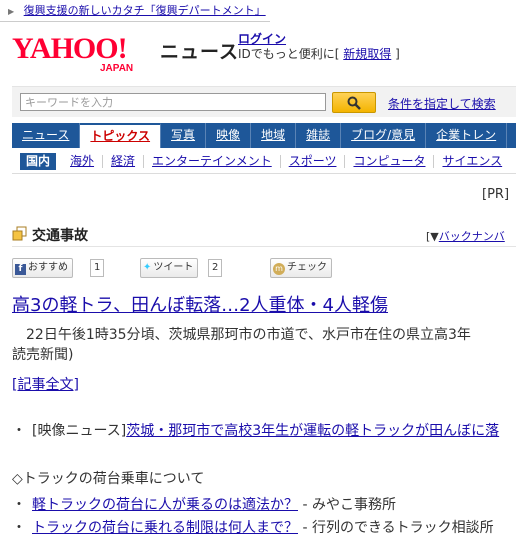  What do you see at coordinates (46, 135) in the screenshot?
I see `tab-news: ニュース` at bounding box center [46, 135].